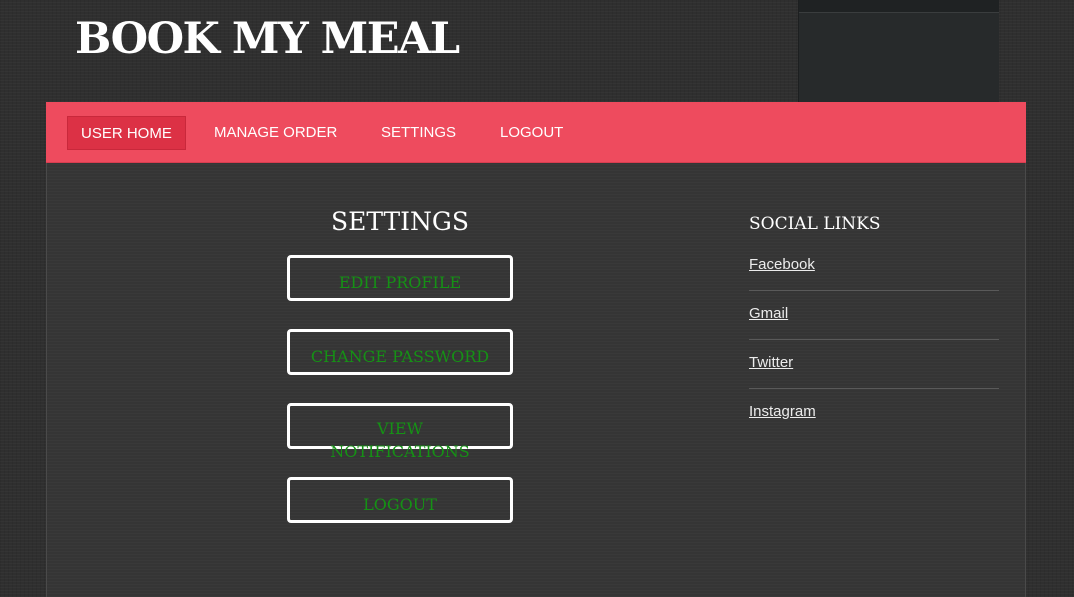  Describe the element at coordinates (815, 224) in the screenshot. I see `social-links-heading: SOCIAL LINKS` at that location.